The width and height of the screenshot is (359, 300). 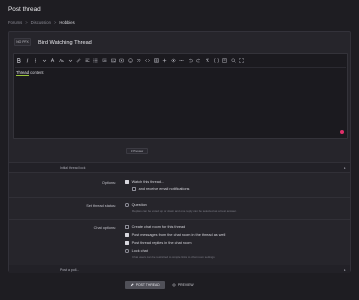 What do you see at coordinates (342, 132) in the screenshot?
I see `editor-status-dot` at bounding box center [342, 132].